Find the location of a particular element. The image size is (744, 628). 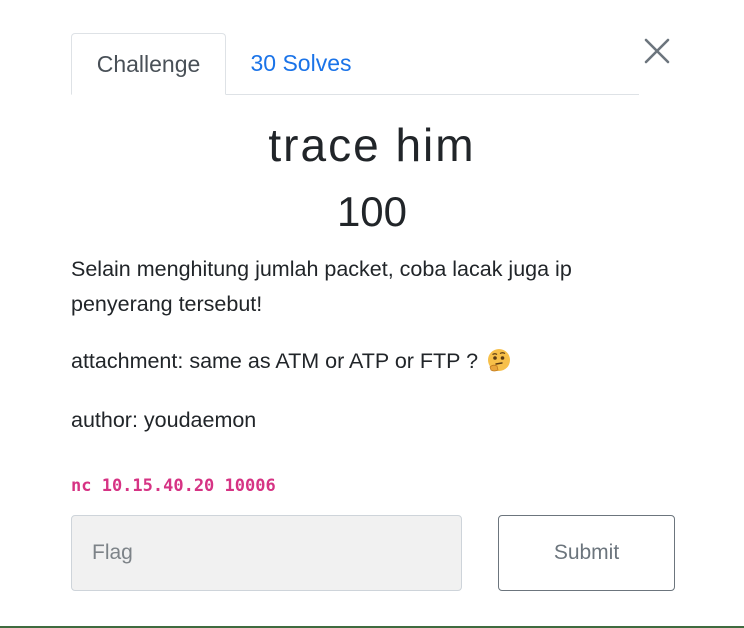

author-line: author: youdaemon is located at coordinates (164, 420).